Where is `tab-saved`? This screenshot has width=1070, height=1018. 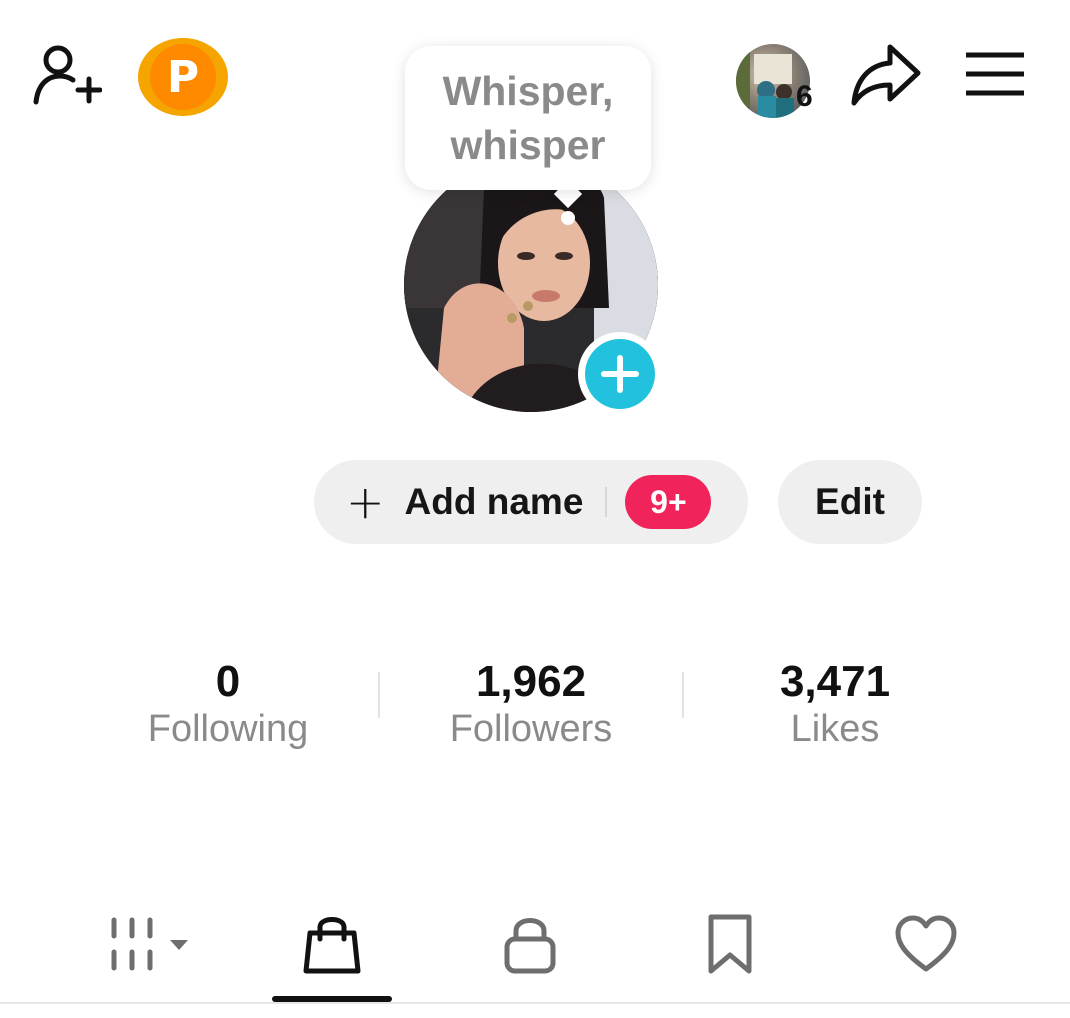 tab-saved is located at coordinates (730, 944).